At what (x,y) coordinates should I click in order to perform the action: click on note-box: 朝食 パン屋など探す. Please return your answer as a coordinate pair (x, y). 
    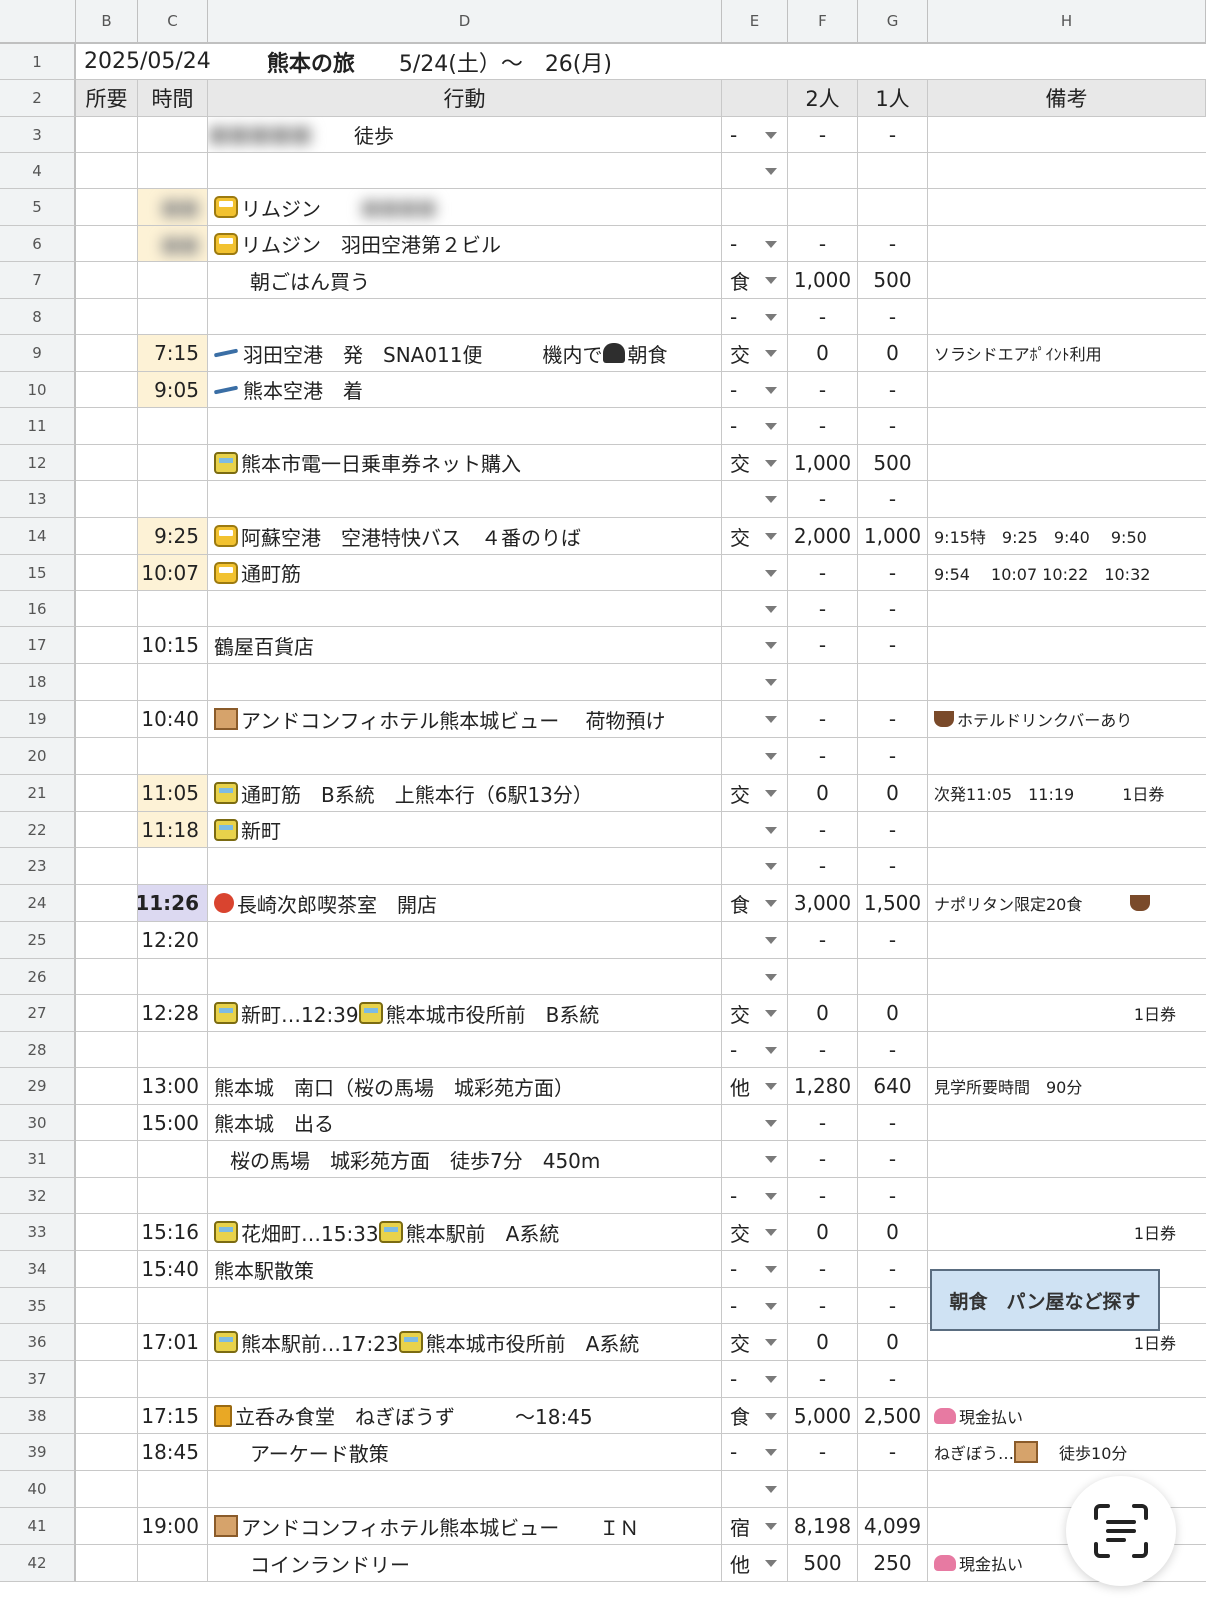
    Looking at the image, I should click on (1045, 1300).